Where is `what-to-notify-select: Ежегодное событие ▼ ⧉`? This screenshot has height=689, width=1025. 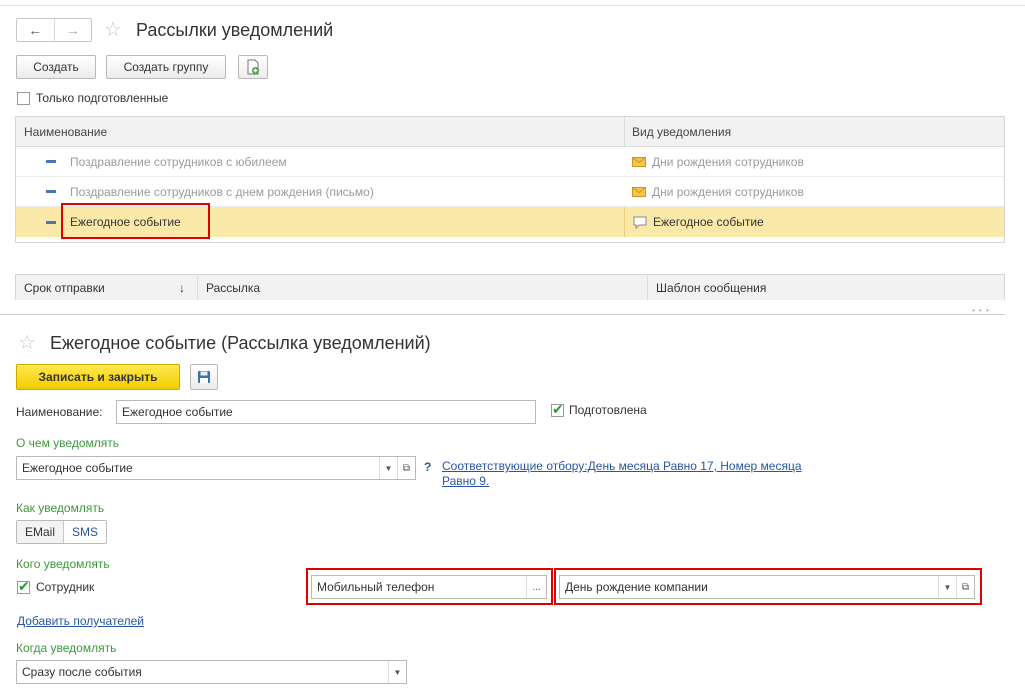
what-to-notify-select: Ежегодное событие ▼ ⧉ is located at coordinates (216, 468).